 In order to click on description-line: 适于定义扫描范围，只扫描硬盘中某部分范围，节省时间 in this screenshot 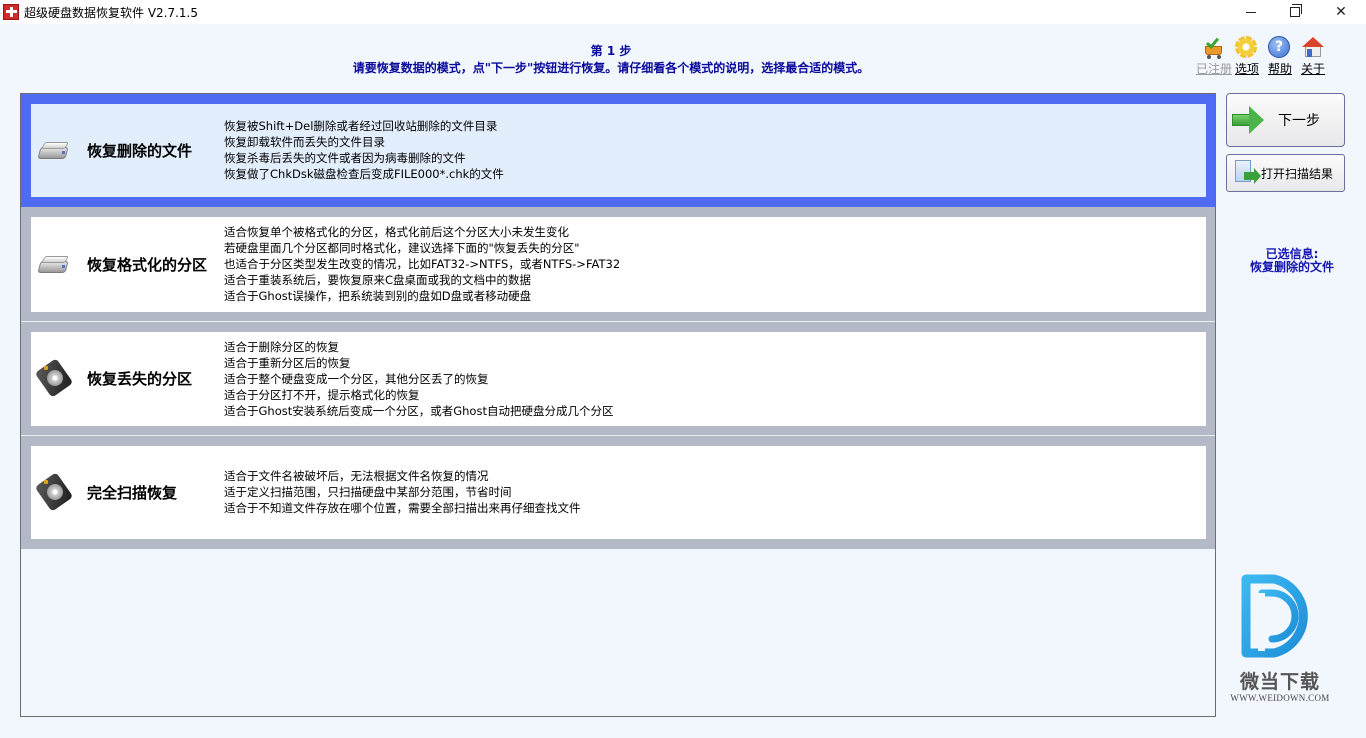, I will do `click(368, 492)`.